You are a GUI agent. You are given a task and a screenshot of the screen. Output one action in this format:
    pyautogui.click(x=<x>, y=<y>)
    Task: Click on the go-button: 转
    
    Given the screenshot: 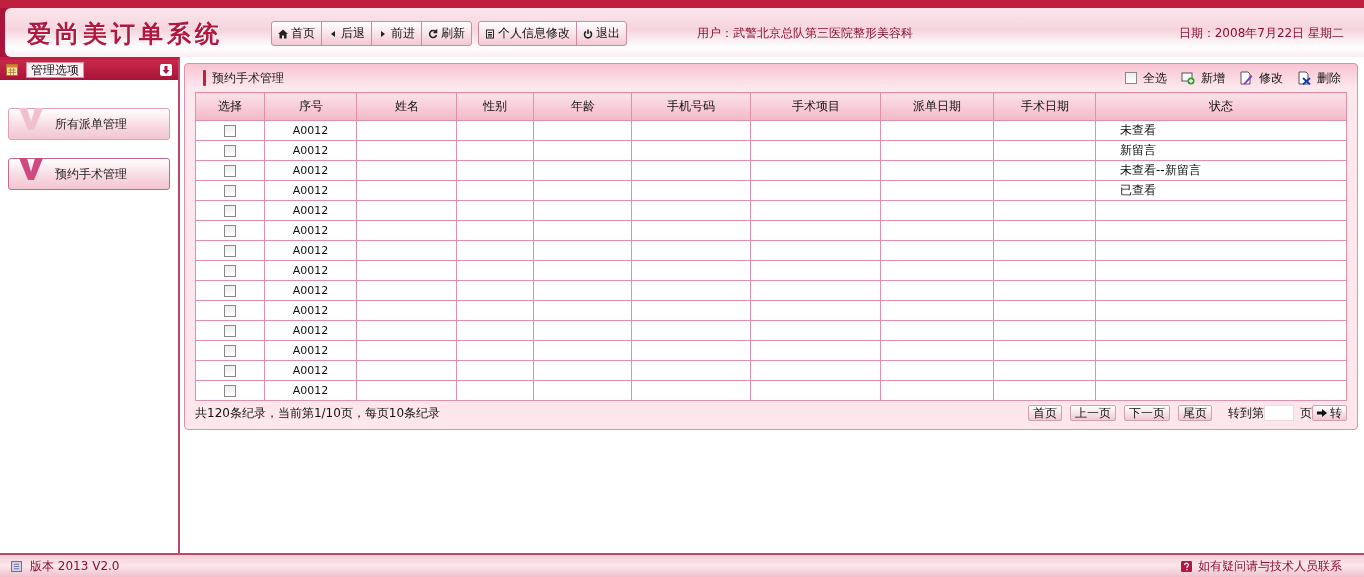 What is the action you would take?
    pyautogui.click(x=1329, y=413)
    